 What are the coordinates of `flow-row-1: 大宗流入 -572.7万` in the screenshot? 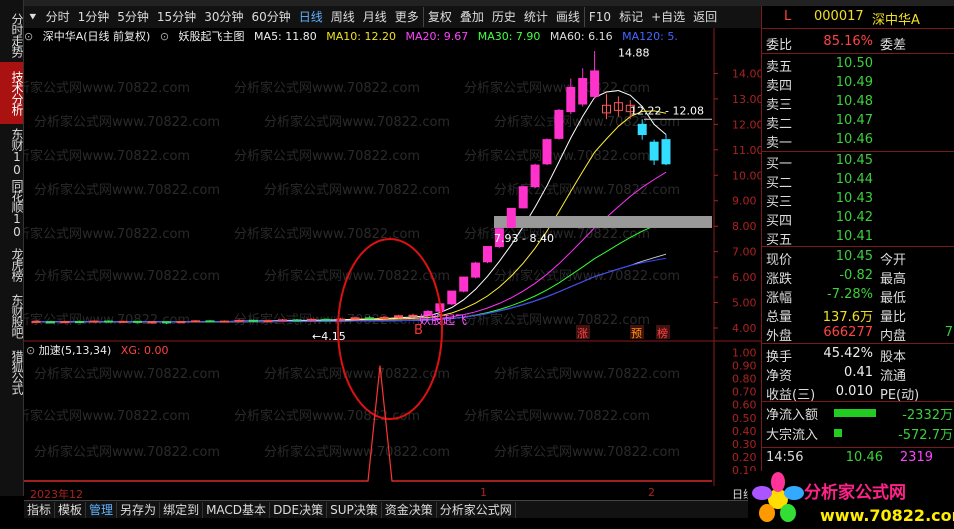 It's located at (858, 433).